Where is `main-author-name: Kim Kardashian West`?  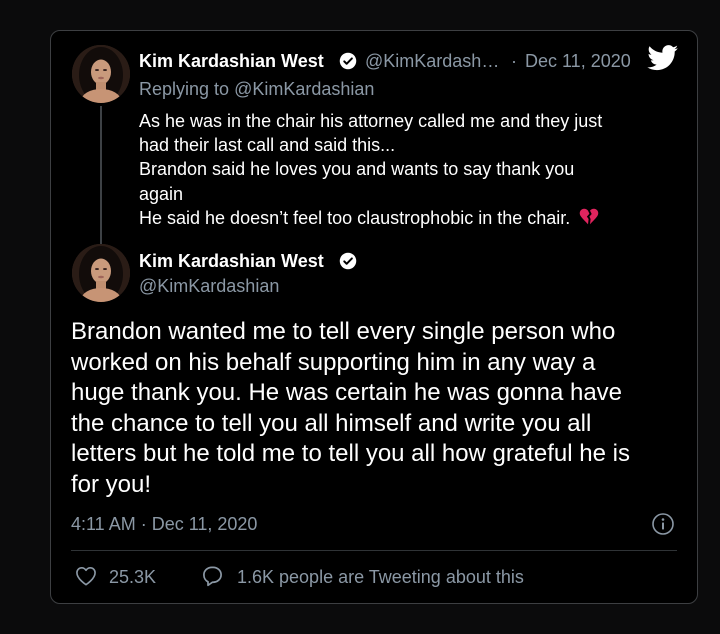 main-author-name: Kim Kardashian West is located at coordinates (231, 261).